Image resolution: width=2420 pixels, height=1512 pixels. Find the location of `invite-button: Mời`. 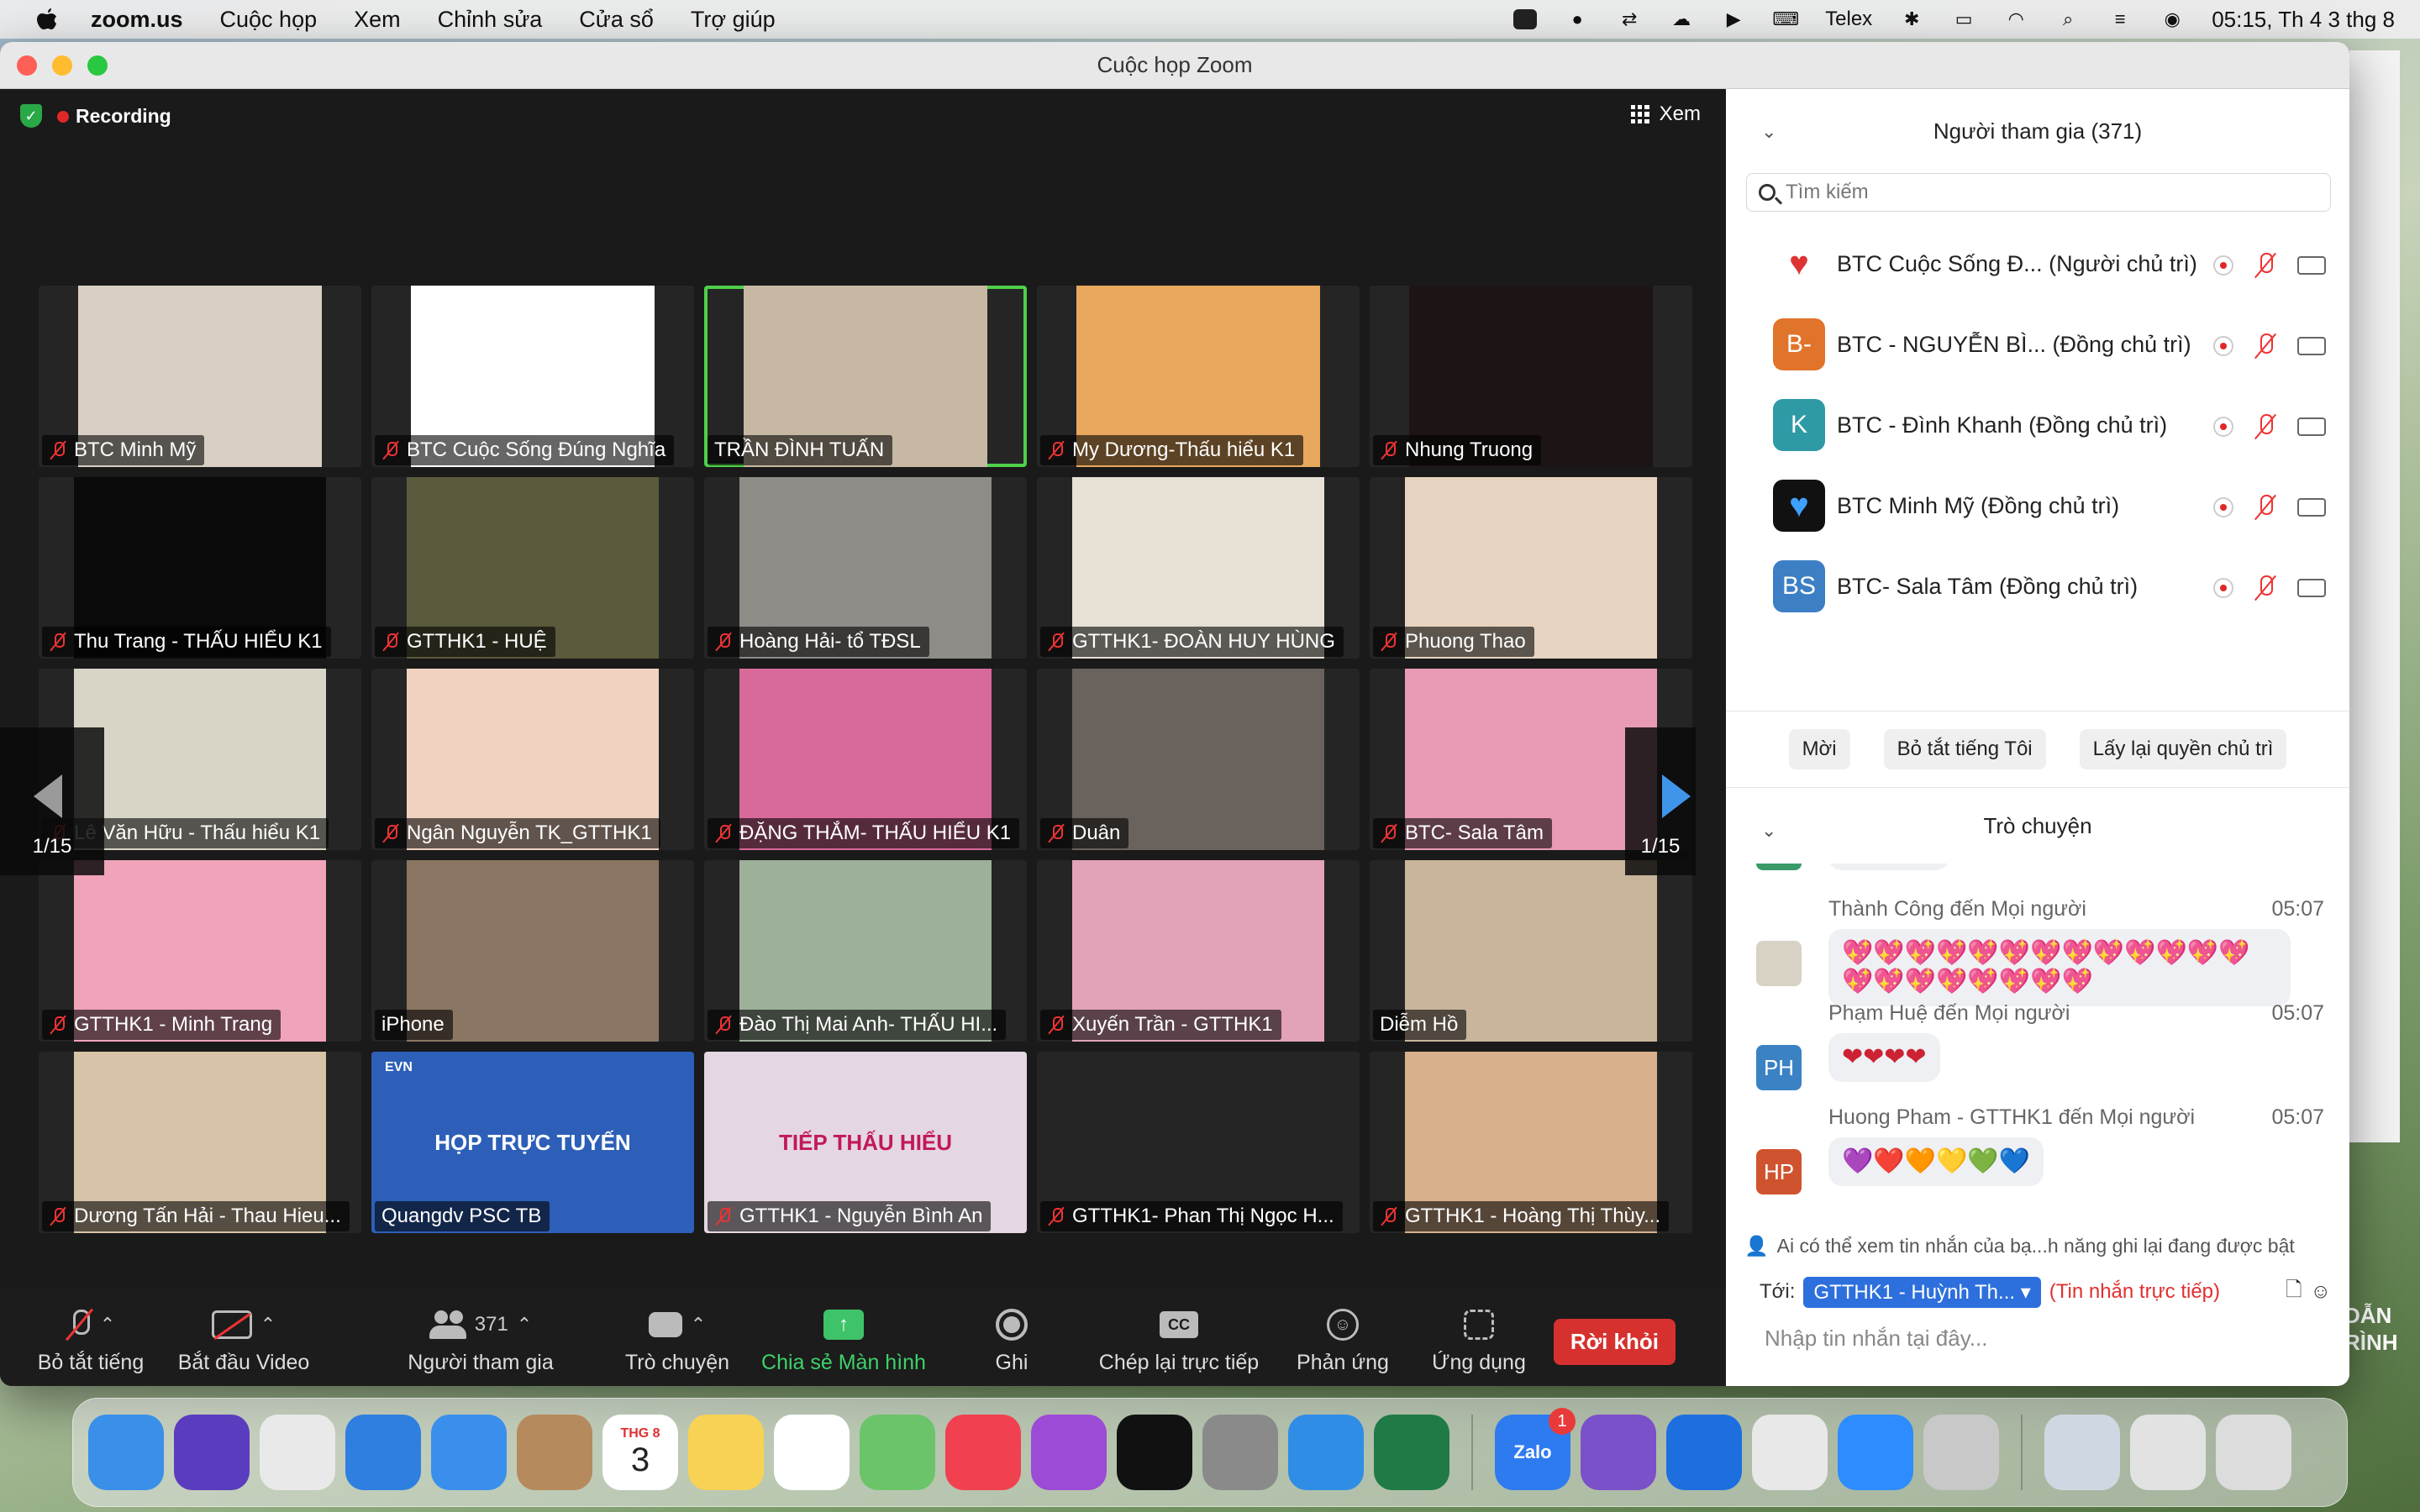

invite-button: Mời is located at coordinates (1819, 749).